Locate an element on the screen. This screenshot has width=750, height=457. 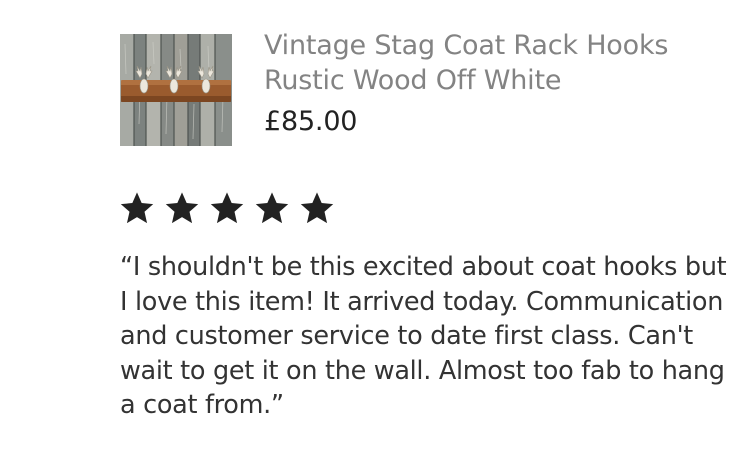
rating-stars is located at coordinates (231, 209).